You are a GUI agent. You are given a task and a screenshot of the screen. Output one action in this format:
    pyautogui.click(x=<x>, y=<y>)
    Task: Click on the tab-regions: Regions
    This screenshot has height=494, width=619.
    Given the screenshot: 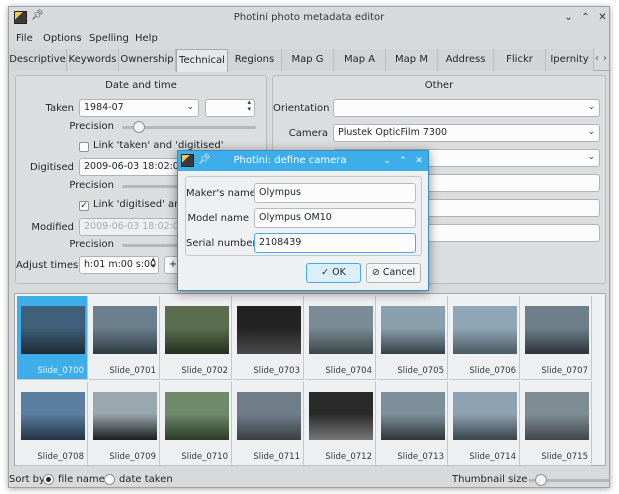 What is the action you would take?
    pyautogui.click(x=255, y=60)
    